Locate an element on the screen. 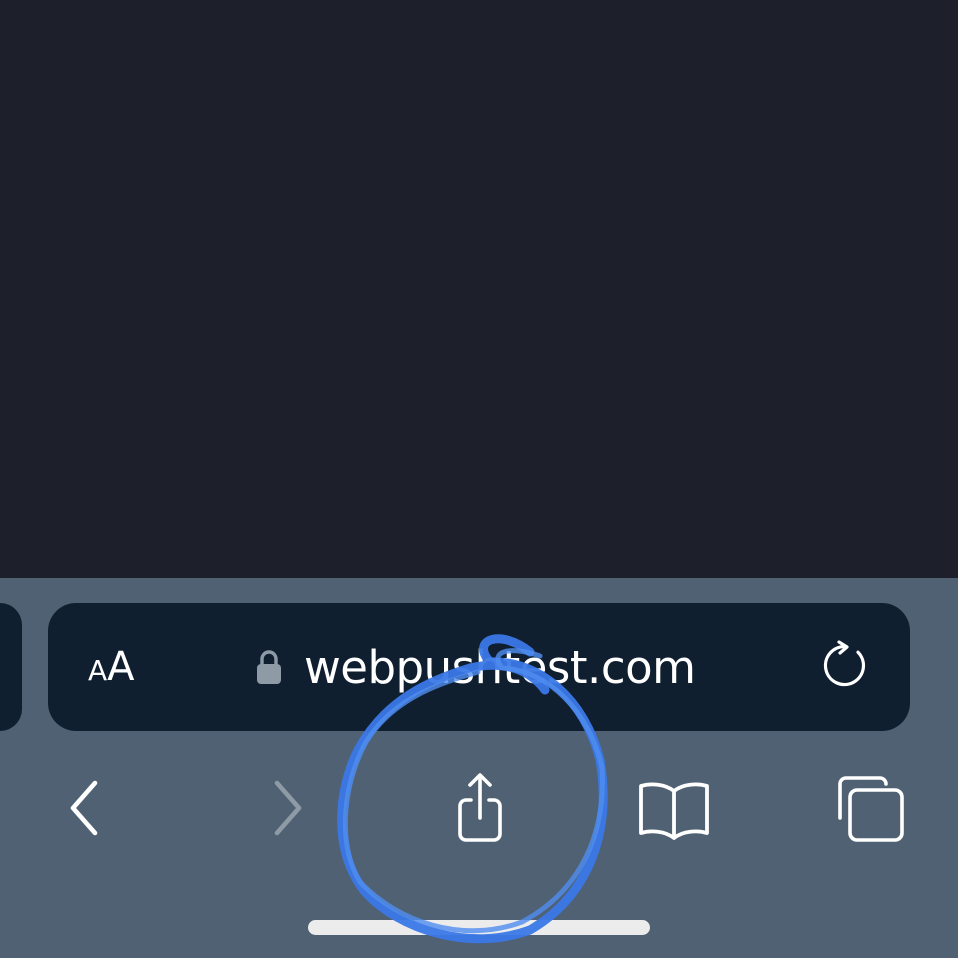 The image size is (958, 958). share-icon is located at coordinates (480, 810).